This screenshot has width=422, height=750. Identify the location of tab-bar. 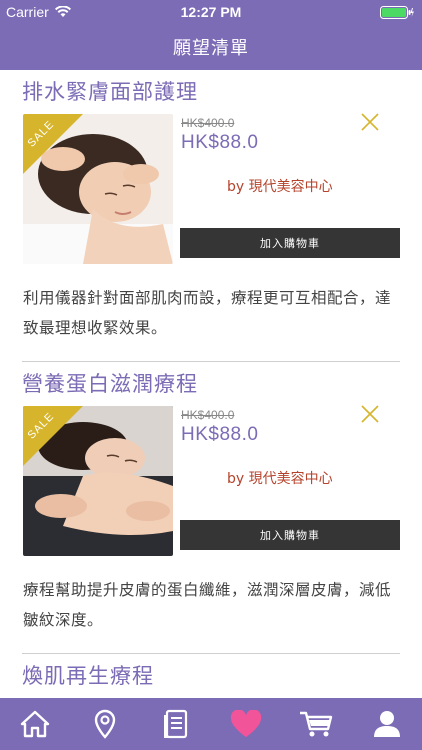
(211, 724).